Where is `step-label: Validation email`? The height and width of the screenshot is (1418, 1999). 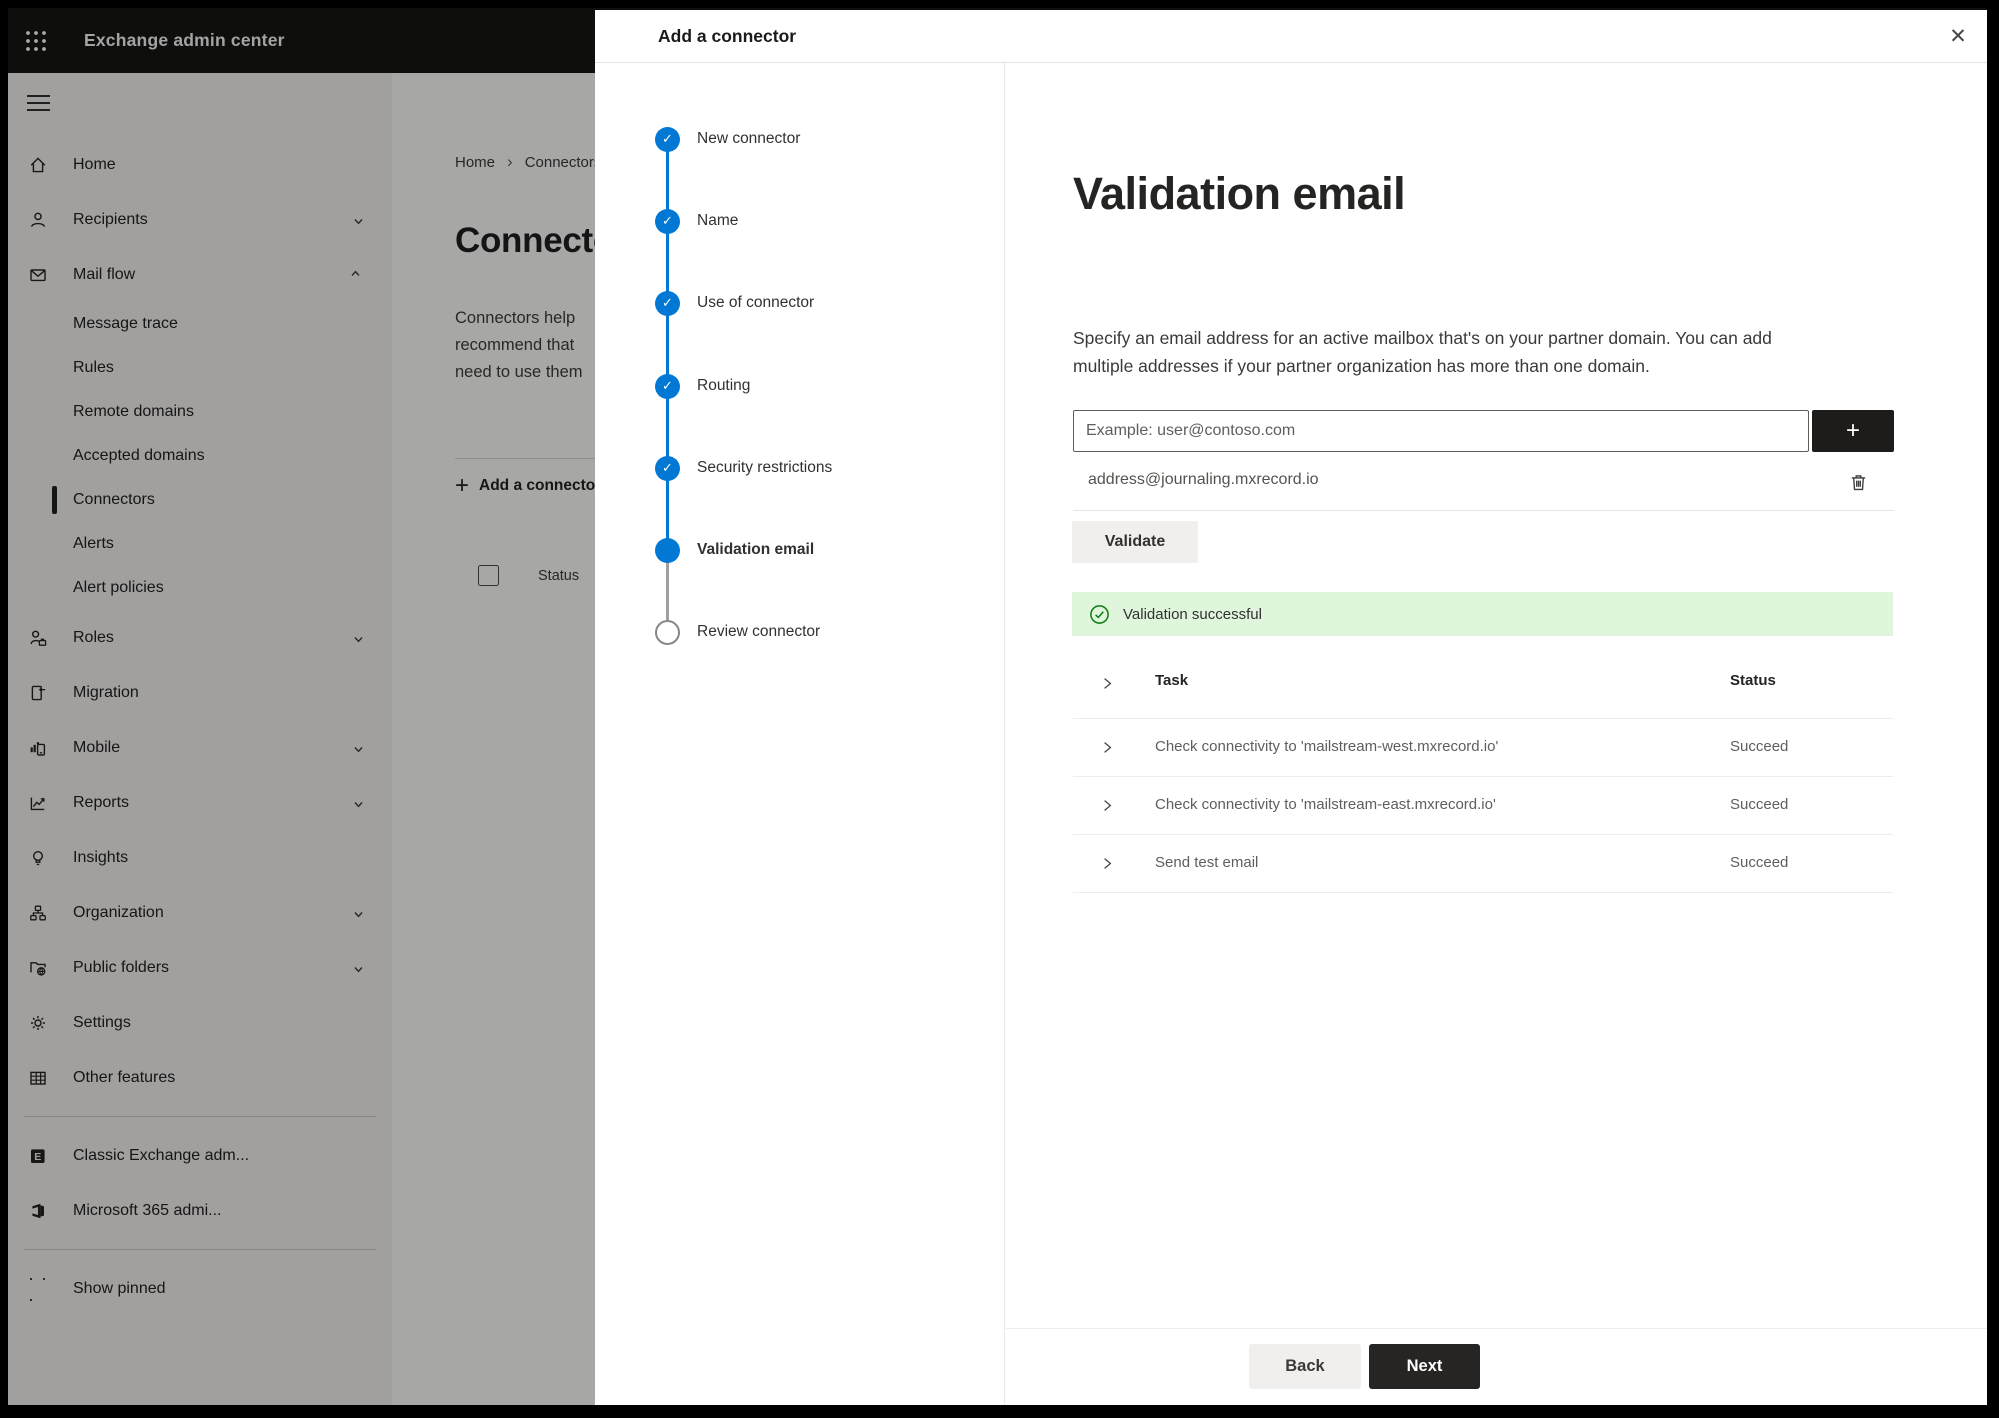
step-label: Validation email is located at coordinates (756, 549).